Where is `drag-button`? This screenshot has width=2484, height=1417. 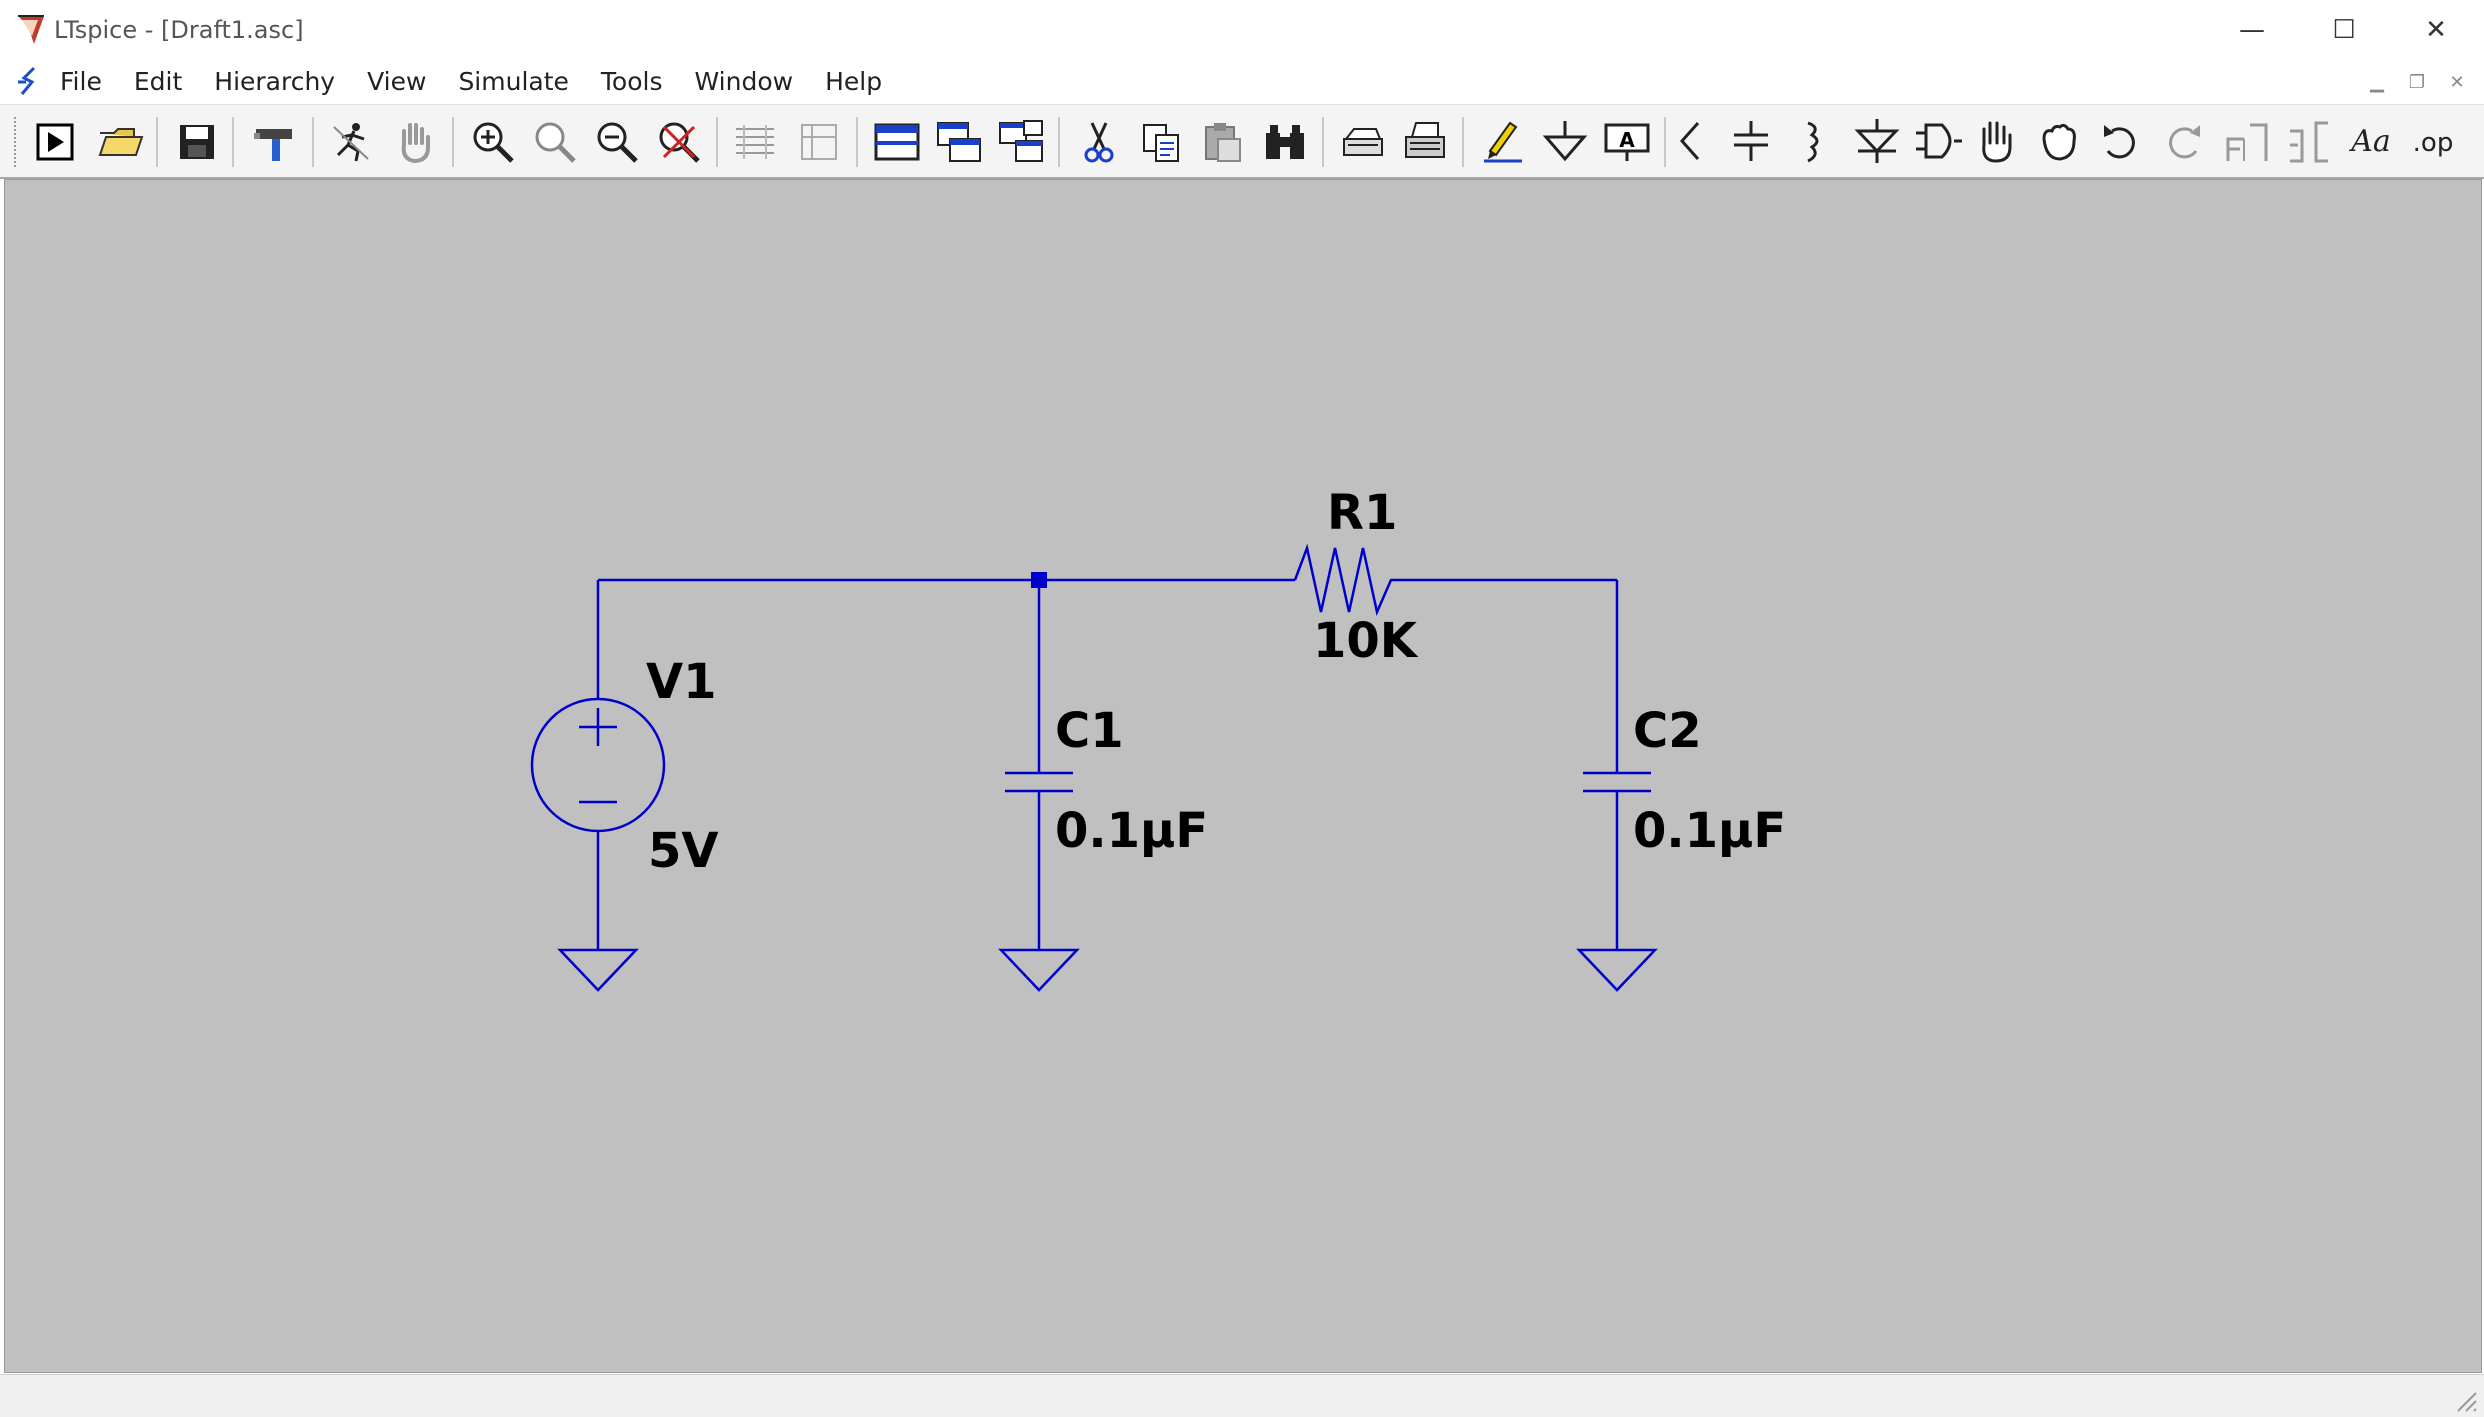
drag-button is located at coordinates (2059, 142).